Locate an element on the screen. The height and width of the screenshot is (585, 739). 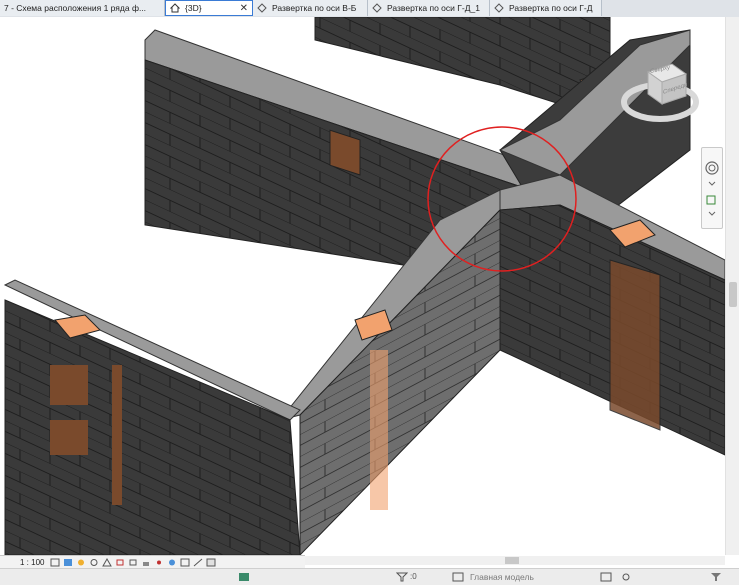
navigation-bar is located at coordinates (712, 188).